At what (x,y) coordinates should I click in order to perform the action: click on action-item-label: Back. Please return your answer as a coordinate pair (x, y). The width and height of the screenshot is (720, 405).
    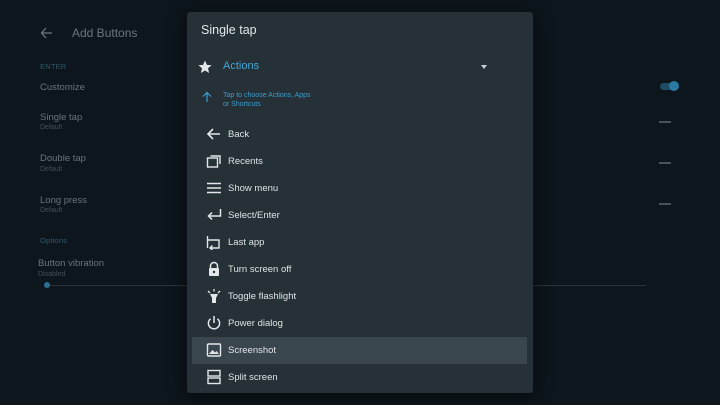
    Looking at the image, I should click on (239, 134).